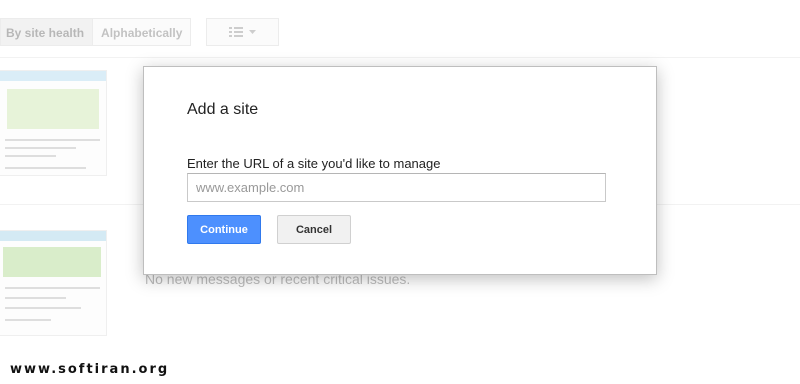 The height and width of the screenshot is (384, 800). I want to click on sort-alphabetically-button: Alphabetically, so click(142, 32).